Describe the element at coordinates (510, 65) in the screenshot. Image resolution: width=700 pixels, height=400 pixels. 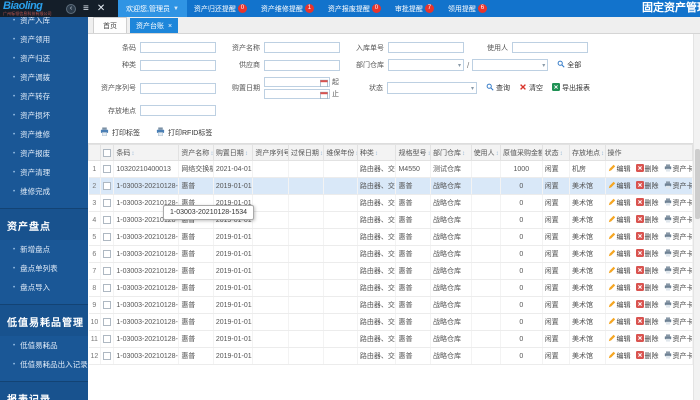
I see `warehouse-select: ▾` at that location.